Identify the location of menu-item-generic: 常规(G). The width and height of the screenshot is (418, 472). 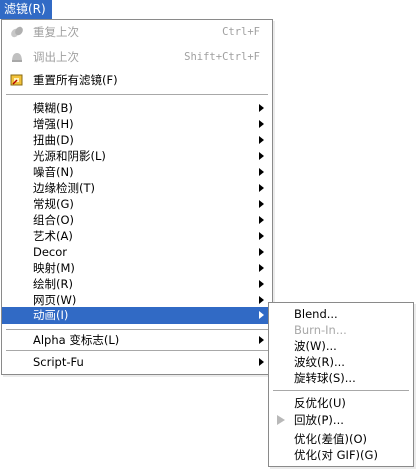
(137, 204).